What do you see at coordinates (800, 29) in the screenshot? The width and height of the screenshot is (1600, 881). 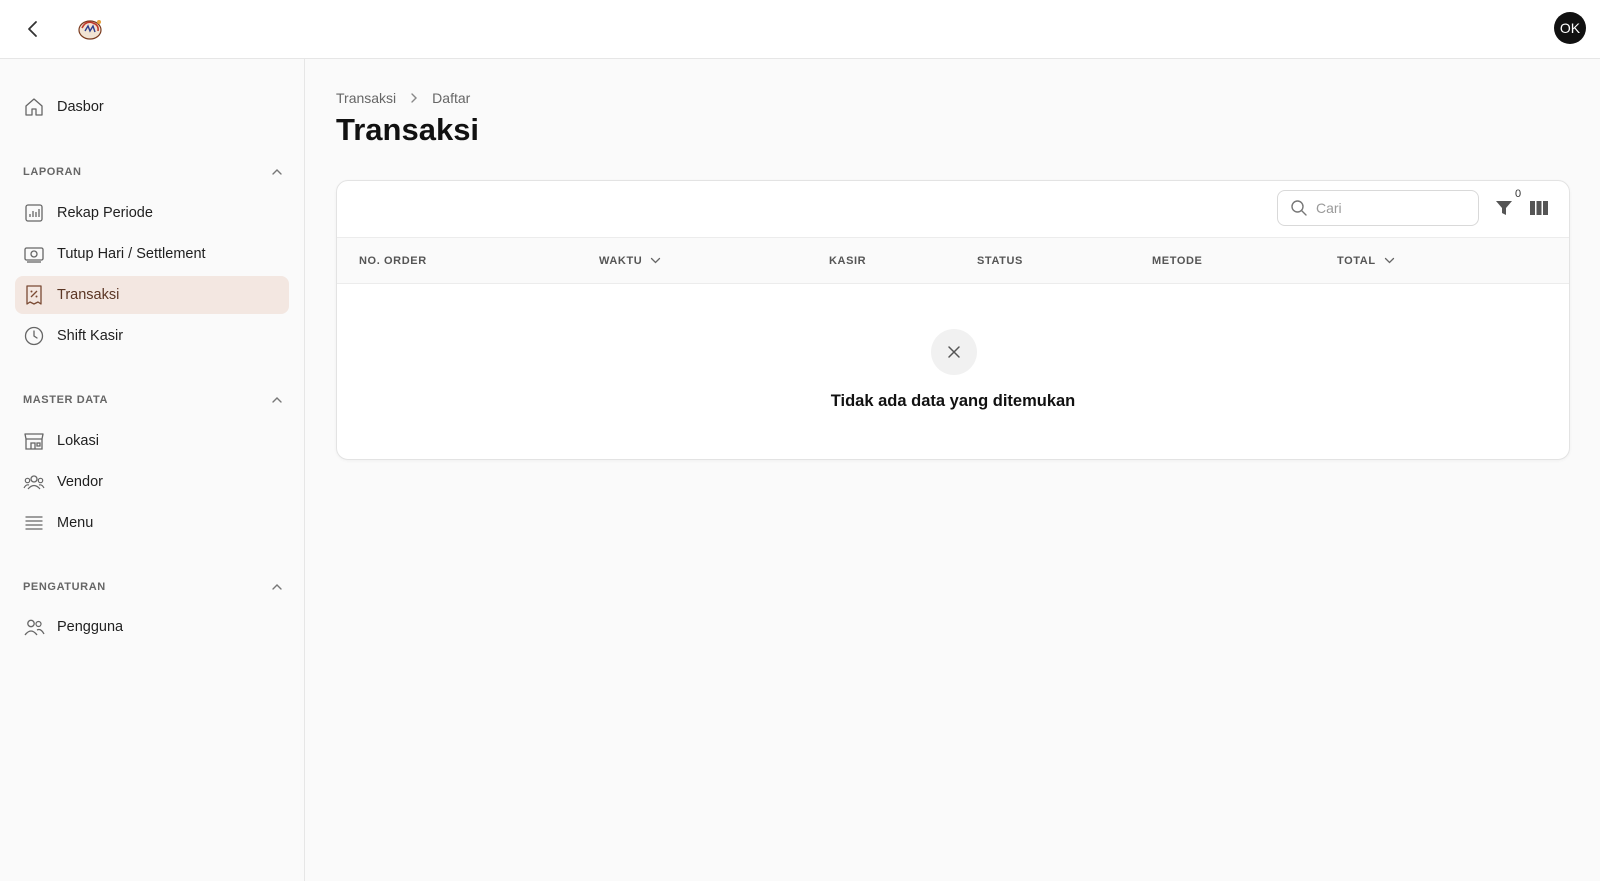 I see `top-bar: OK` at bounding box center [800, 29].